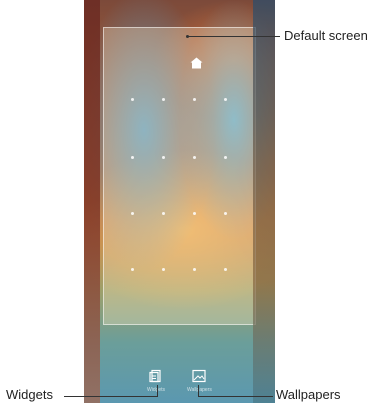 This screenshot has height=403, width=376. Describe the element at coordinates (196, 63) in the screenshot. I see `home-icon` at that location.